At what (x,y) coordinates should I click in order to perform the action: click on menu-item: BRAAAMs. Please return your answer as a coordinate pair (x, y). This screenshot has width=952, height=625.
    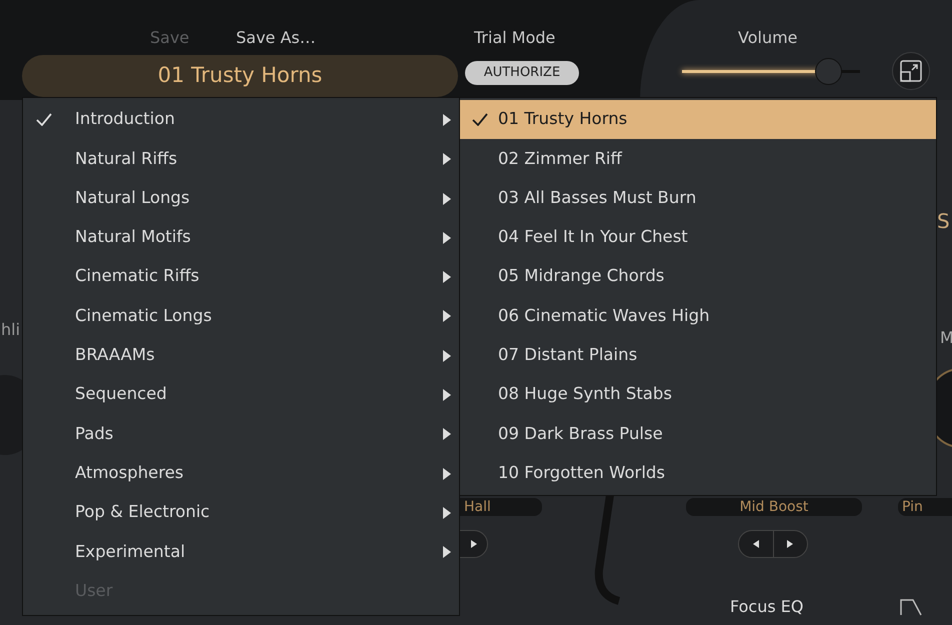
    Looking at the image, I should click on (241, 356).